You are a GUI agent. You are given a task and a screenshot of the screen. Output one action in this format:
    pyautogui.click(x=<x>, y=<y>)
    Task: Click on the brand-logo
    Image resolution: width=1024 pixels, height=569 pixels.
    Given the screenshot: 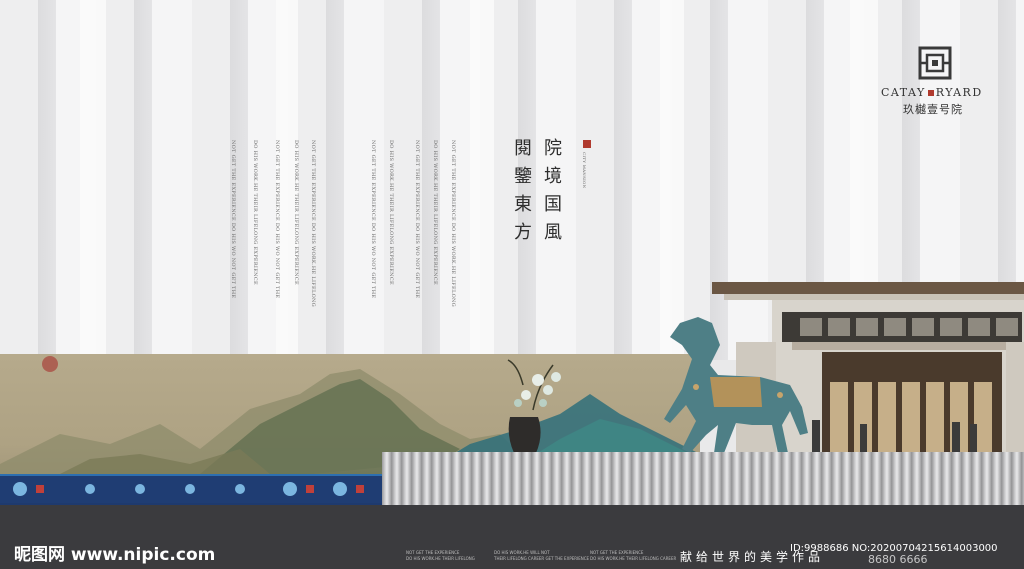 What is the action you would take?
    pyautogui.click(x=935, y=63)
    